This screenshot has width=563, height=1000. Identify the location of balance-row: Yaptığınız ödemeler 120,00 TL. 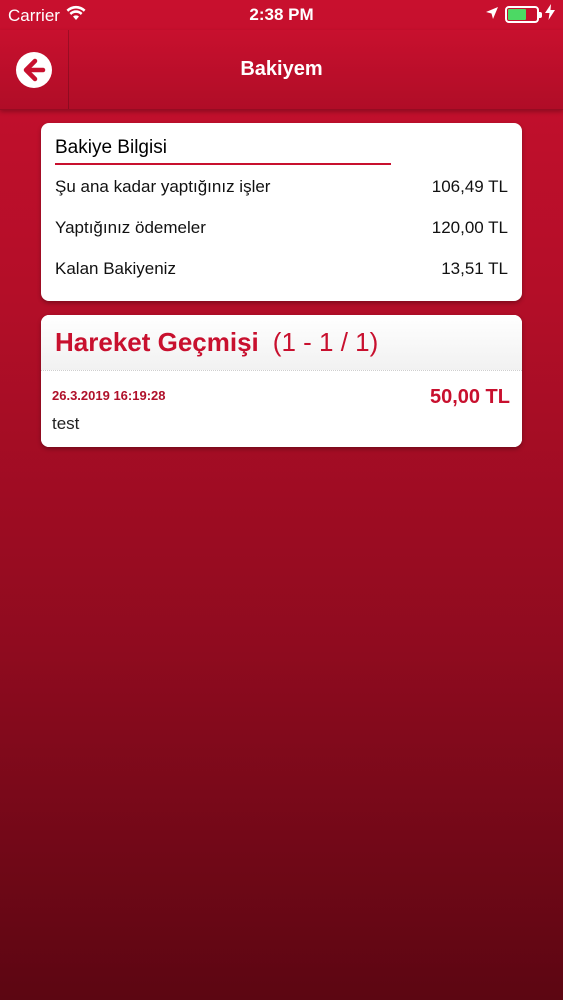
(281, 228).